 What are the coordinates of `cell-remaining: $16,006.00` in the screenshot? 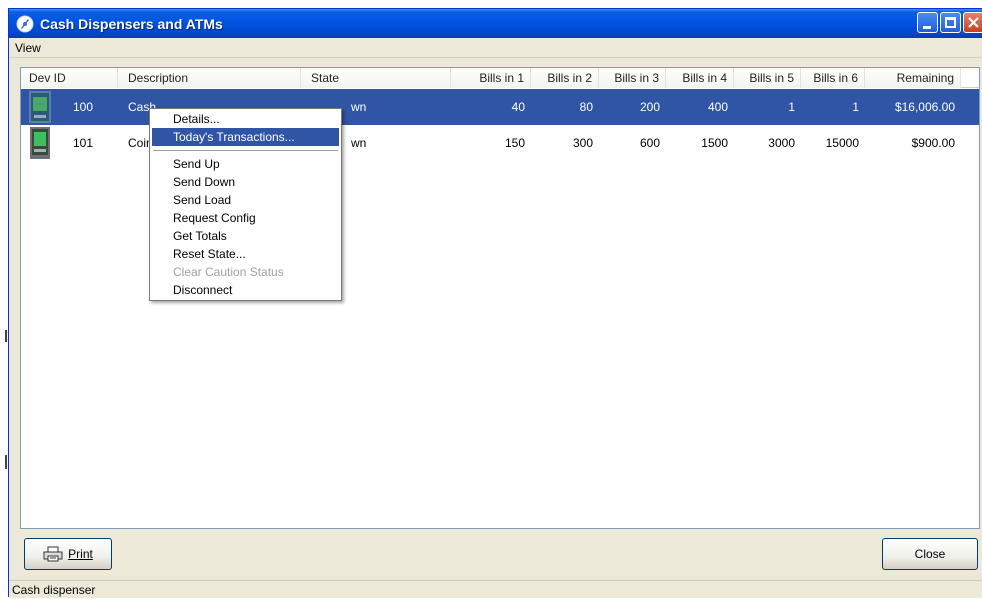 It's located at (924, 107).